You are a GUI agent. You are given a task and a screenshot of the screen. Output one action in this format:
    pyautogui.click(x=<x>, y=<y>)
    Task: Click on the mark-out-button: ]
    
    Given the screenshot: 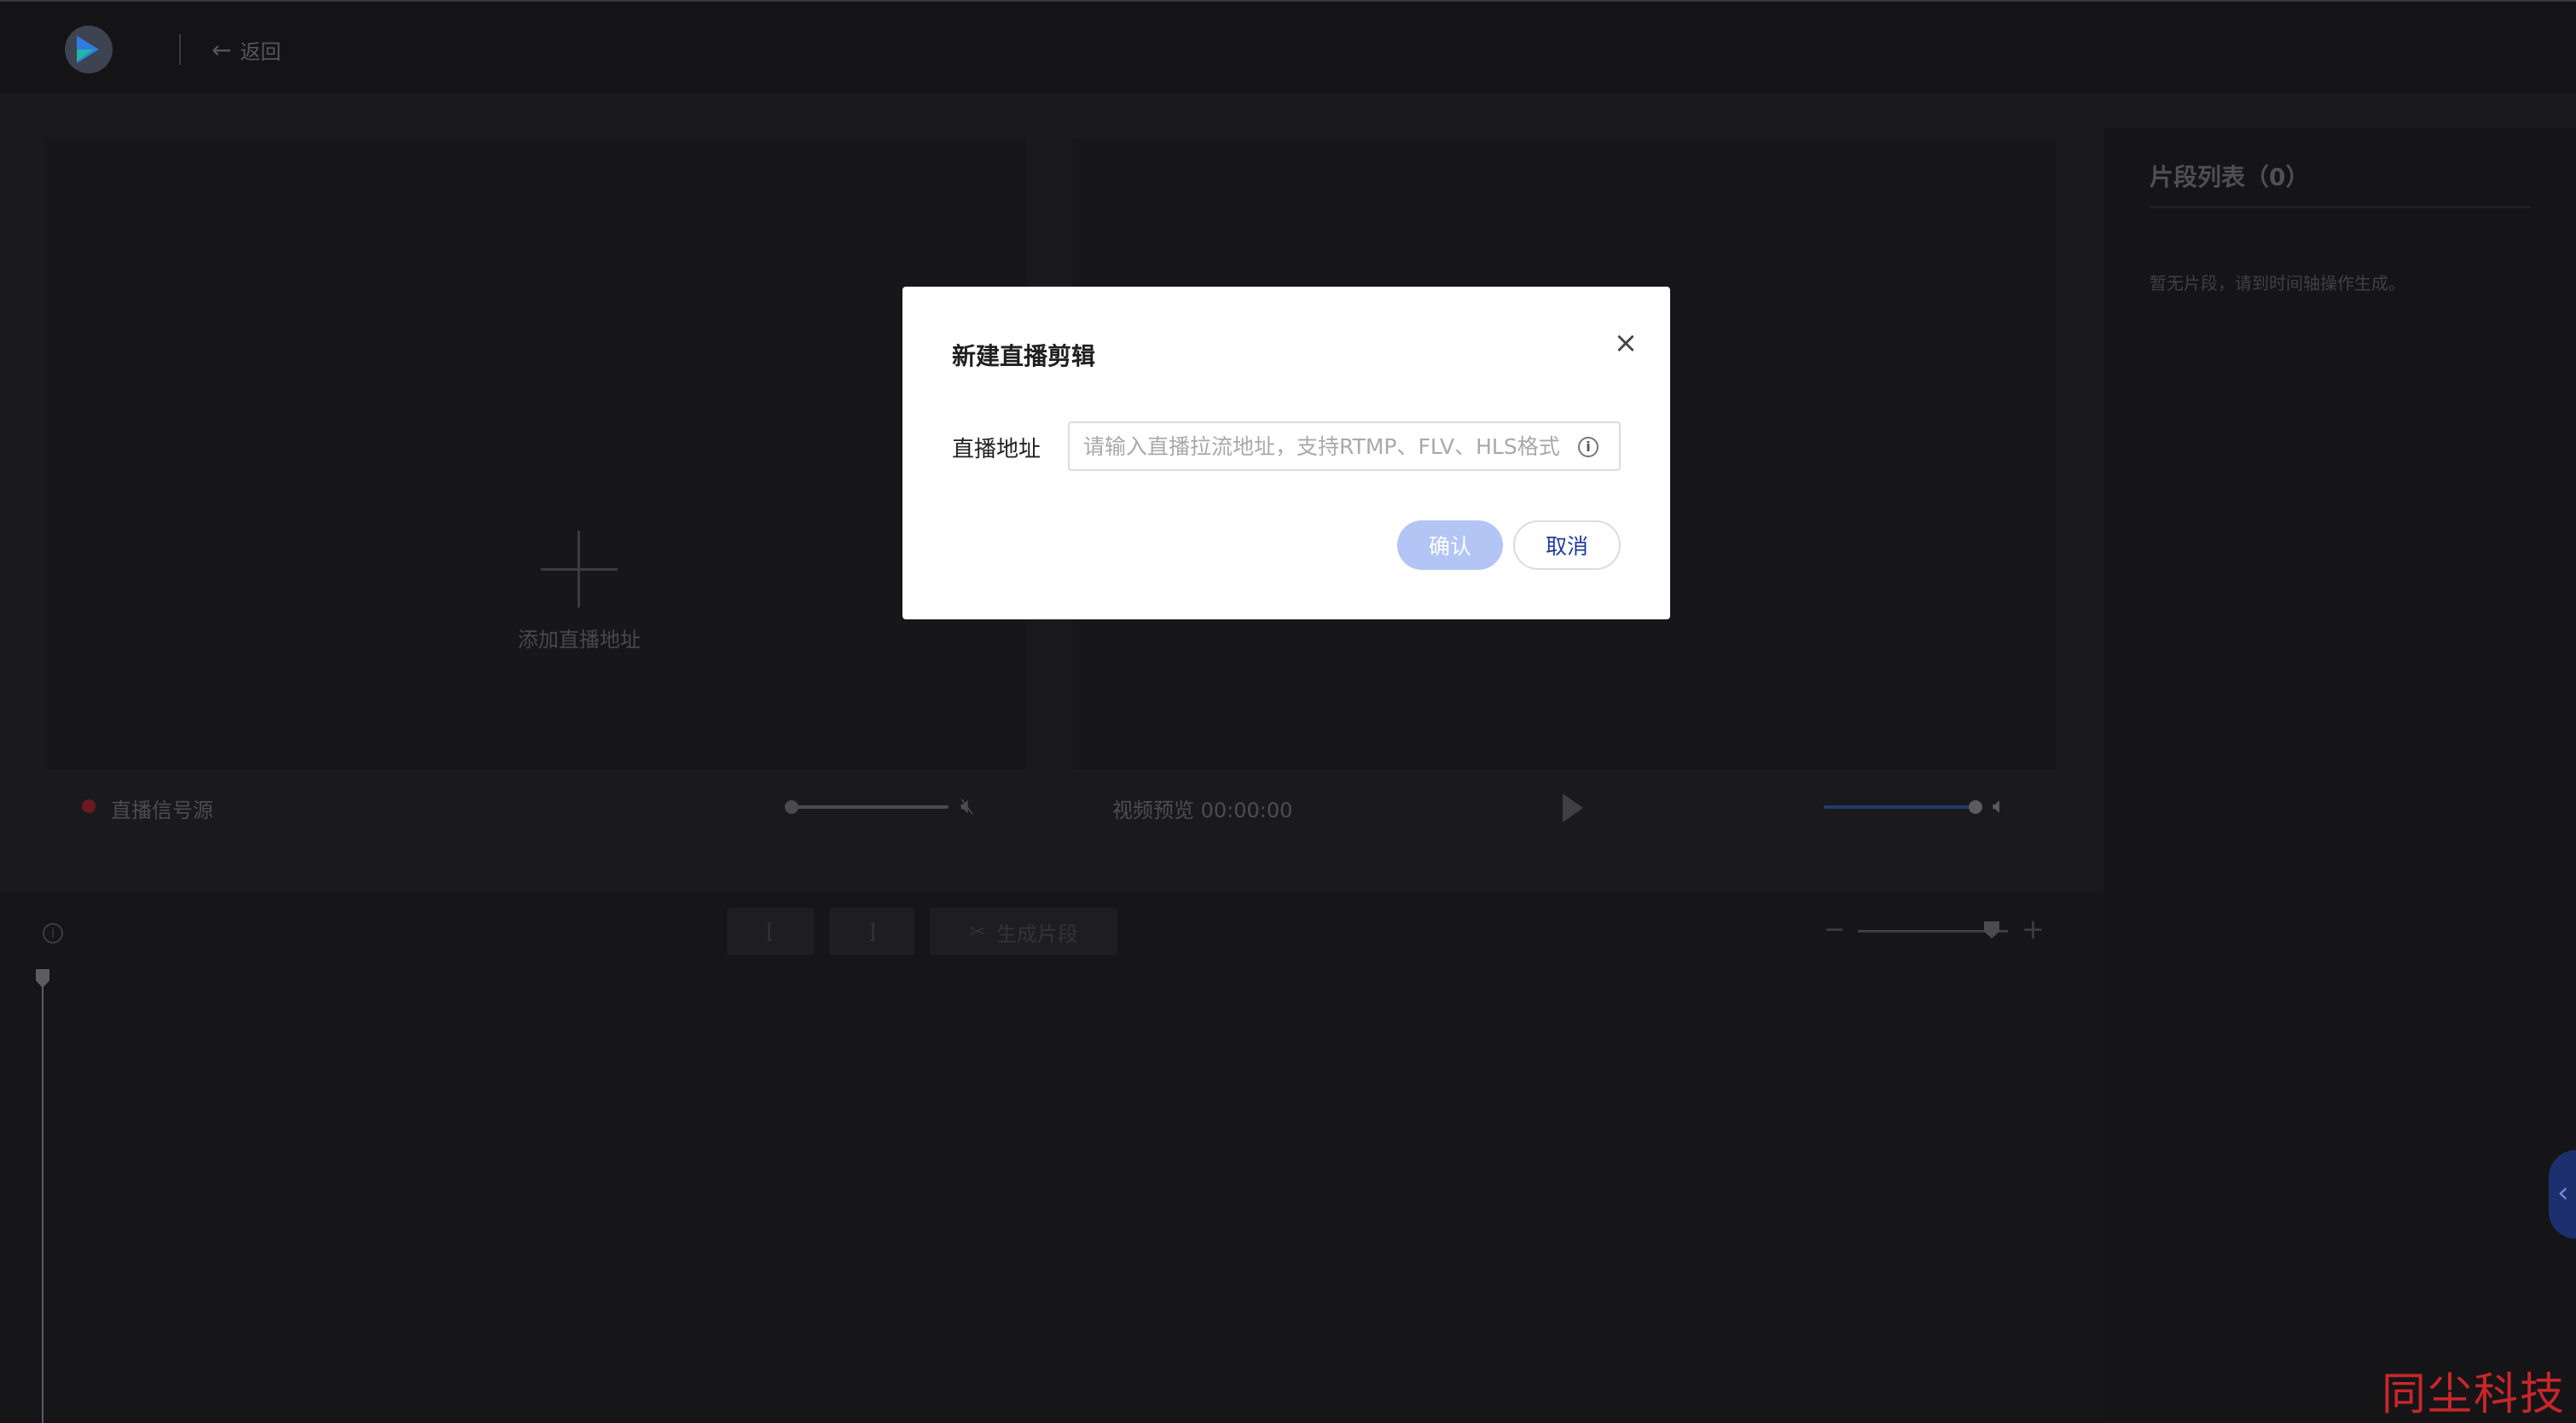 What is the action you would take?
    pyautogui.click(x=871, y=931)
    